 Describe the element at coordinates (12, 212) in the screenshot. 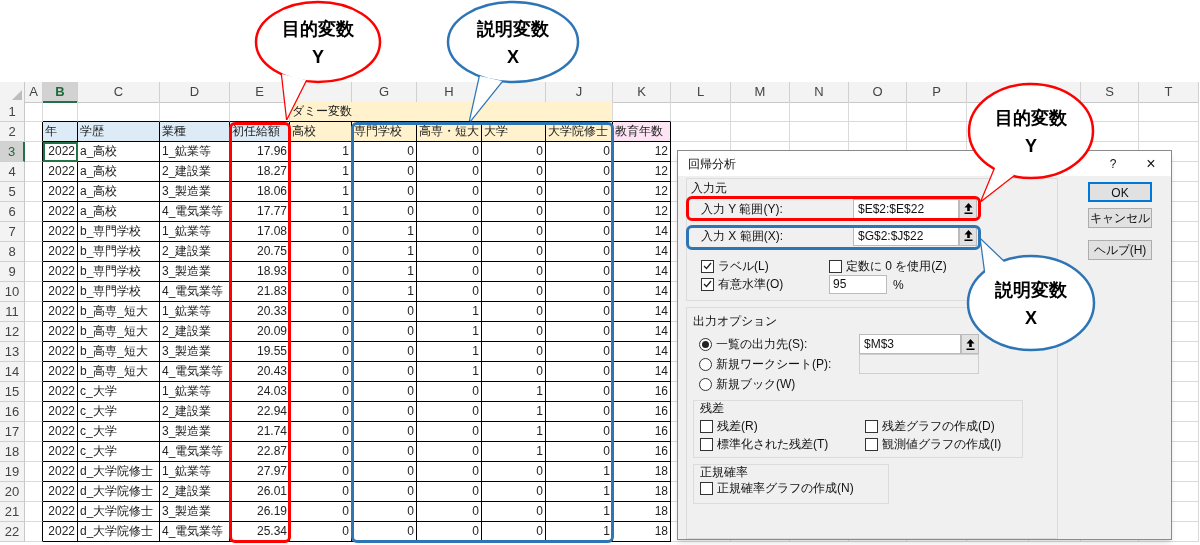

I see `row-header: 6` at that location.